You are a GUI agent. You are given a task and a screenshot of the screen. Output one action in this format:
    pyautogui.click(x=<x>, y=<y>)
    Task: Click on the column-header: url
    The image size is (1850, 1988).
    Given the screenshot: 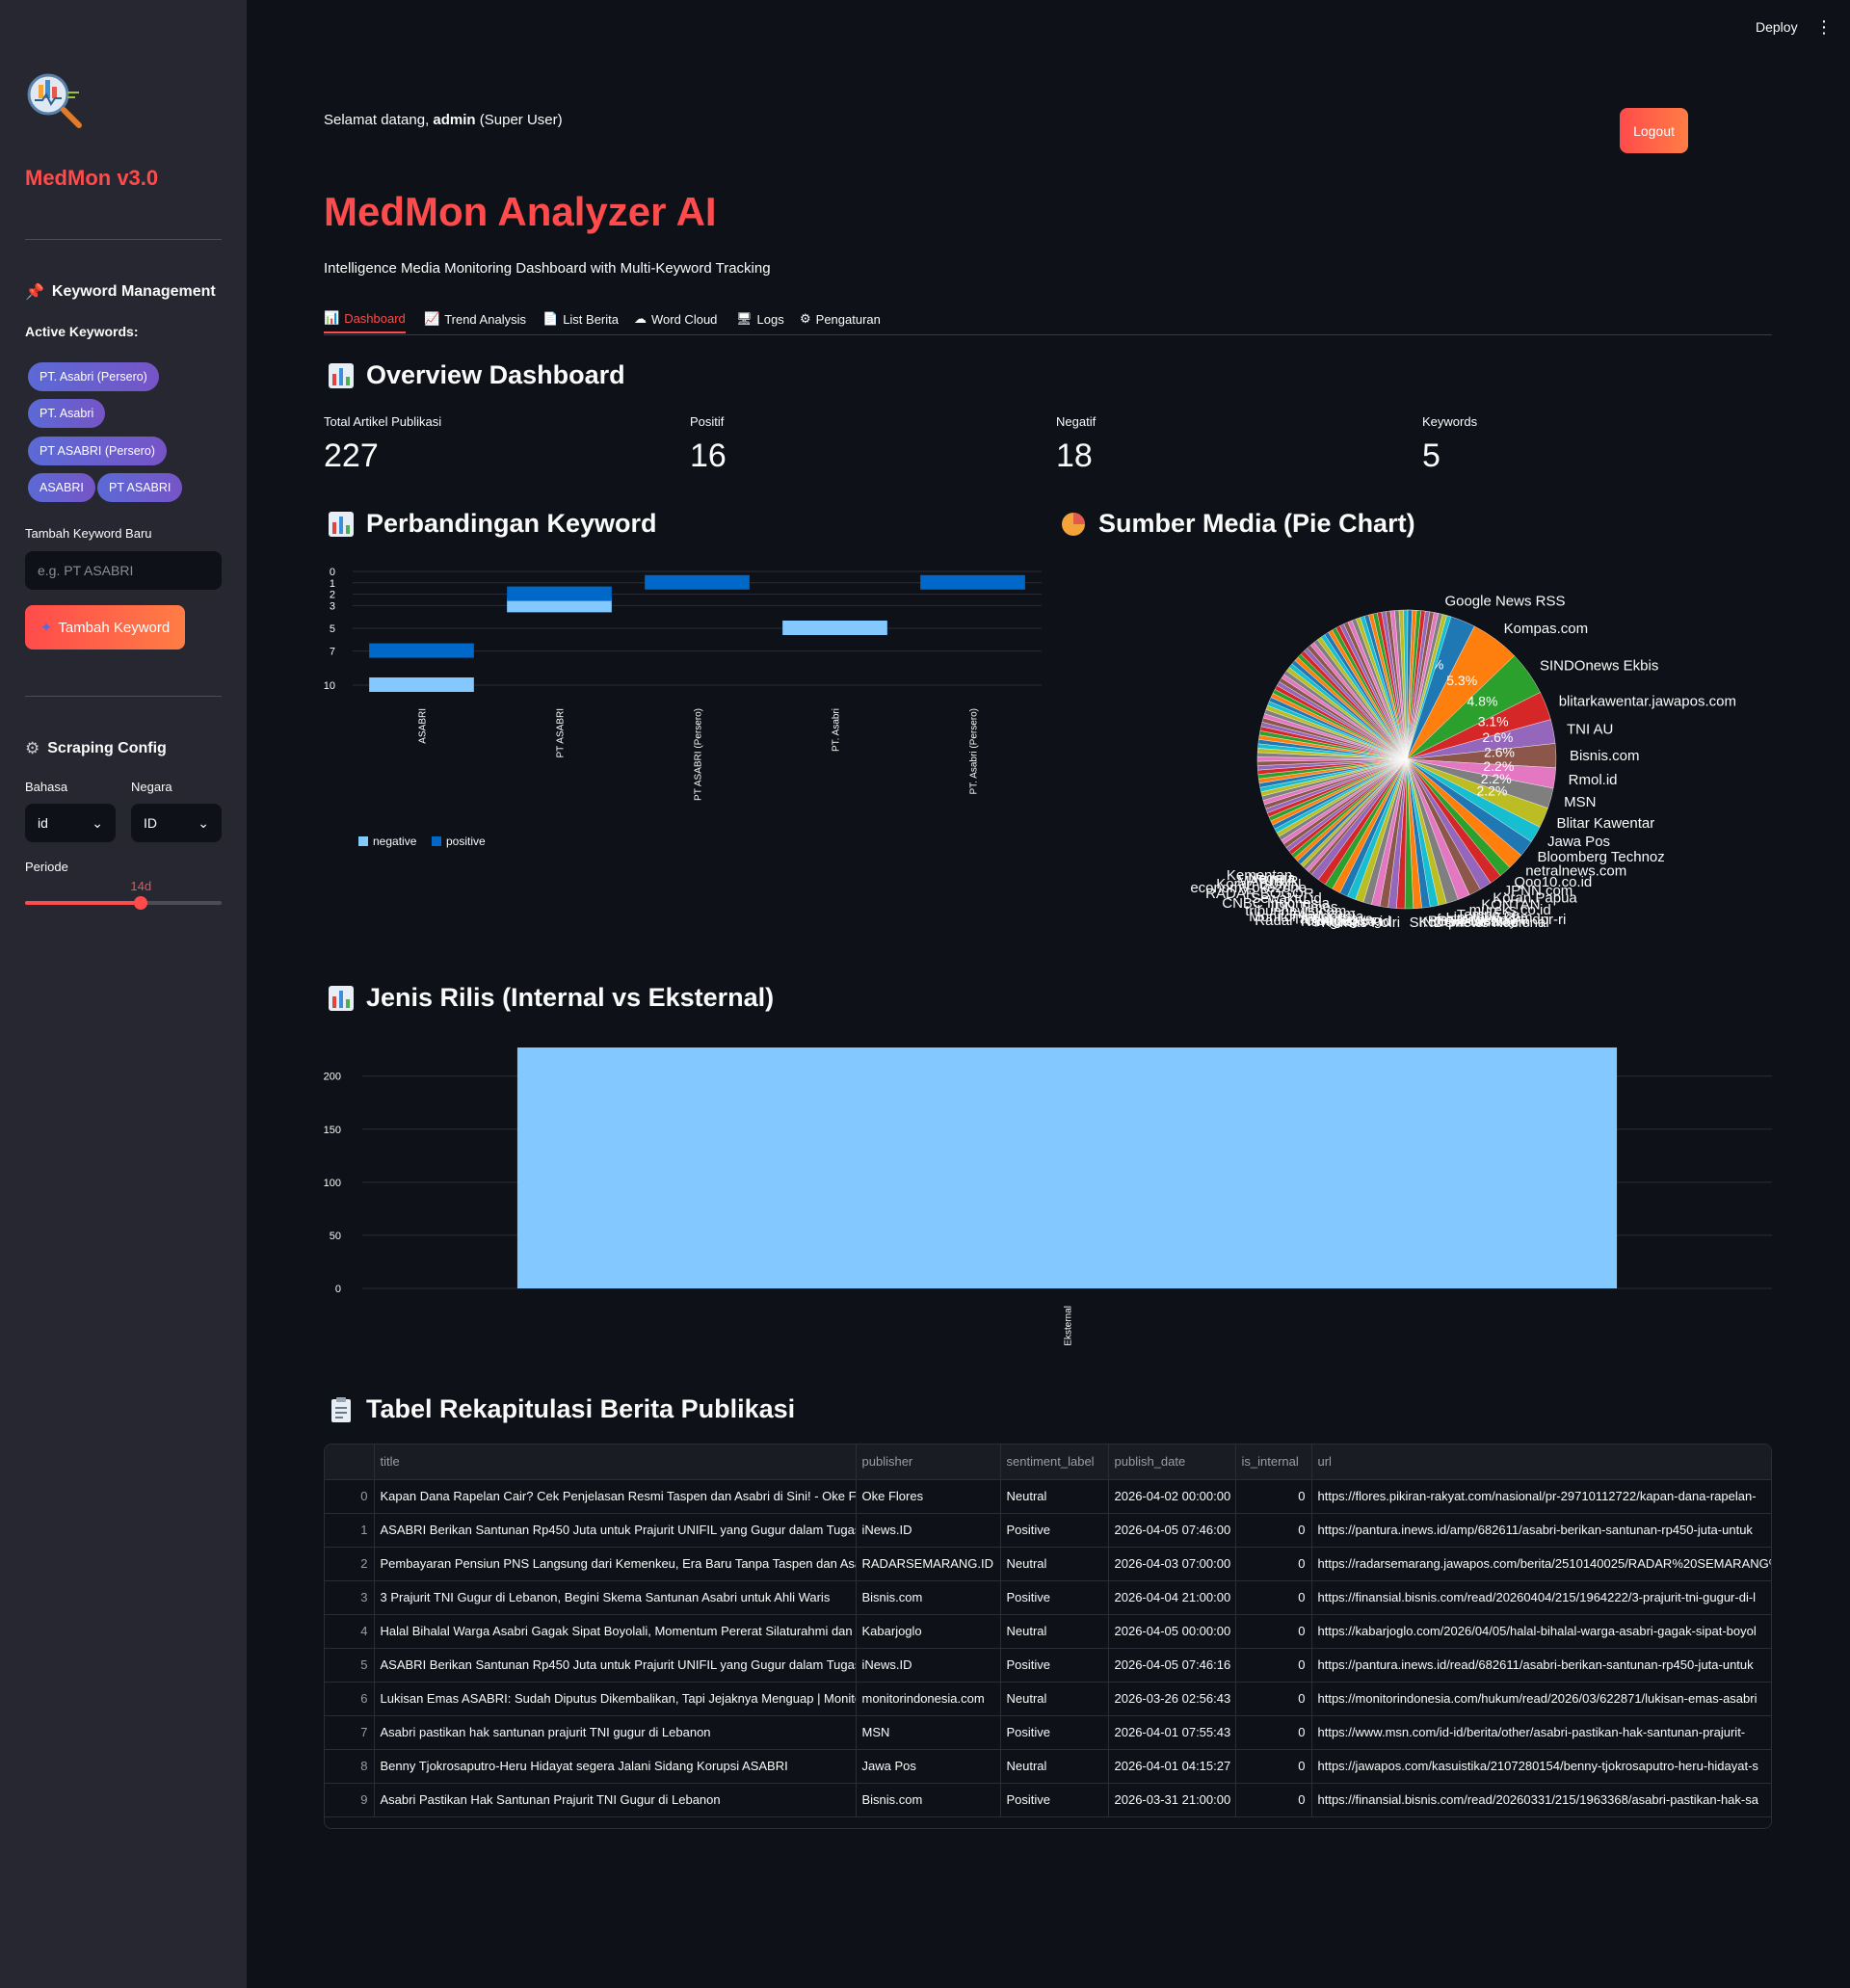 What is the action you would take?
    pyautogui.click(x=1541, y=1462)
    